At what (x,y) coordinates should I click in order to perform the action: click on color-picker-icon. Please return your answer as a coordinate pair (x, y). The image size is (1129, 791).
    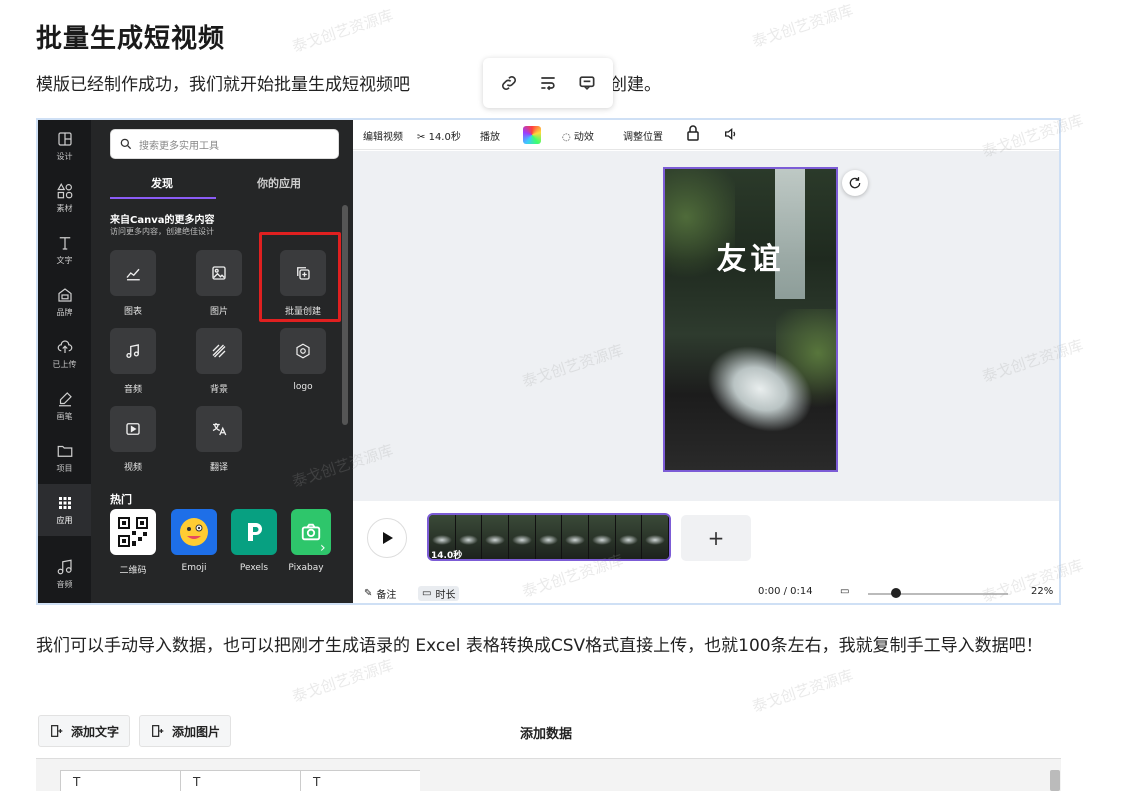
    Looking at the image, I should click on (532, 135).